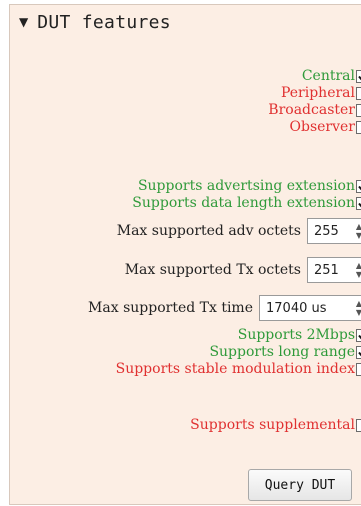  I want to click on supplemental-label: Supports supplemental, so click(272, 425).